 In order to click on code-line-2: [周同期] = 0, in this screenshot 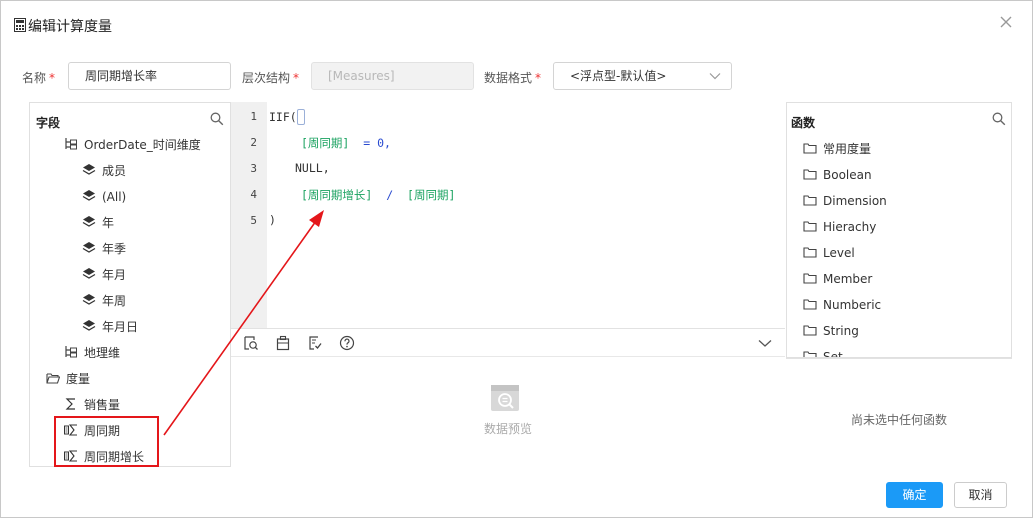, I will do `click(346, 143)`.